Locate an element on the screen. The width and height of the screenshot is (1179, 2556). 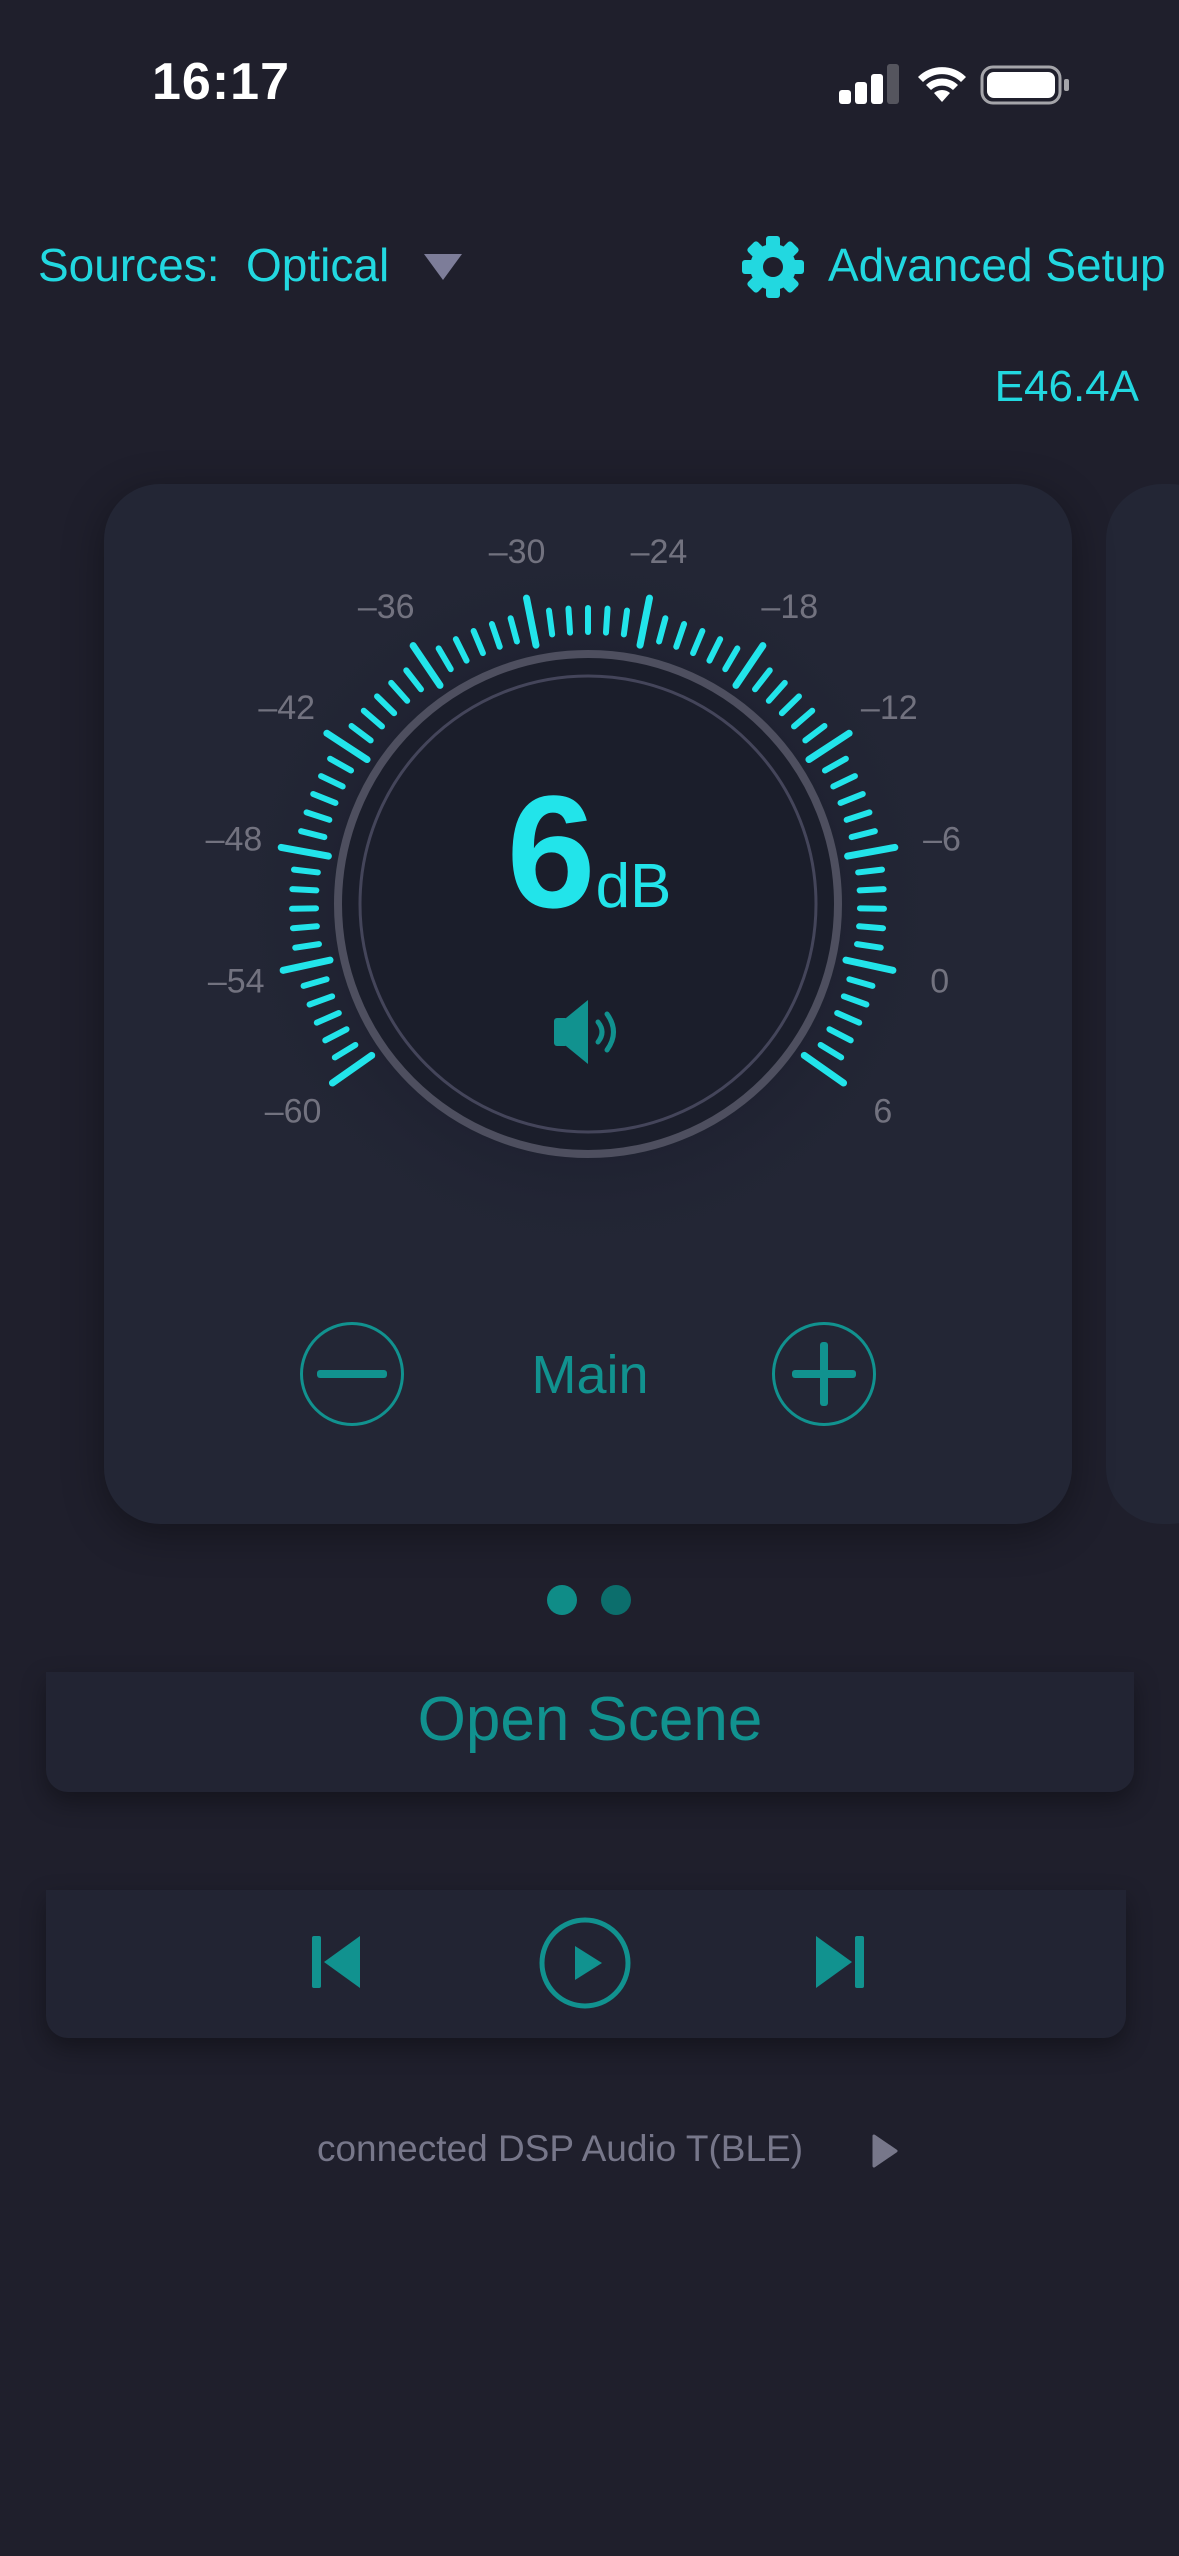
dial-scale-label: –12 is located at coordinates (889, 708).